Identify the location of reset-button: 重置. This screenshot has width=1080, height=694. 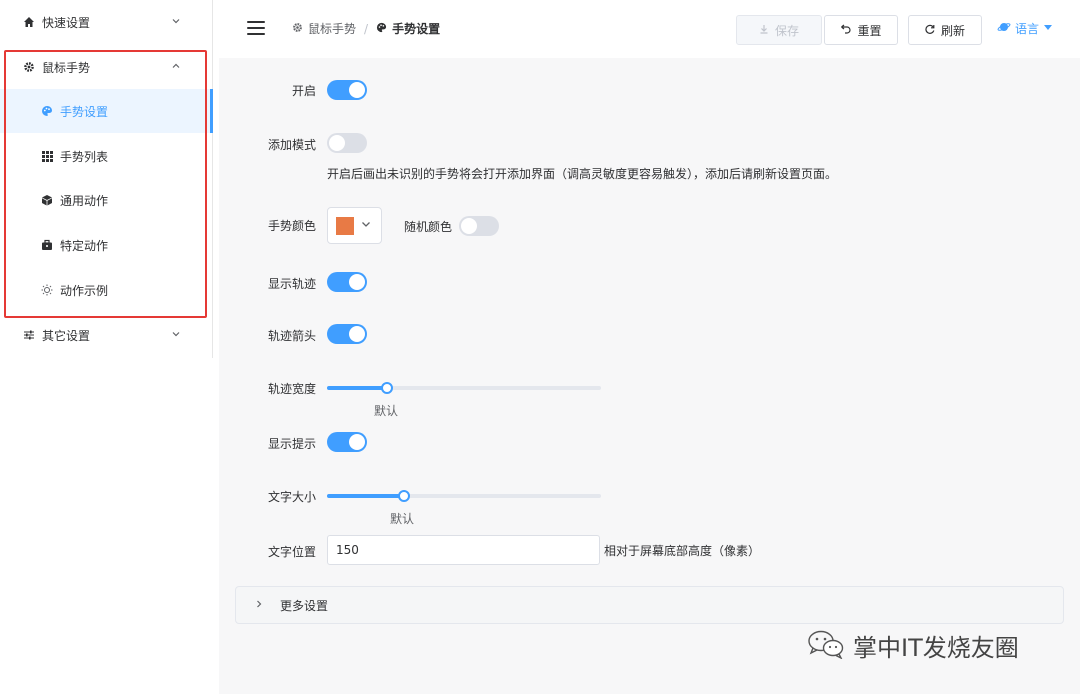
(861, 30).